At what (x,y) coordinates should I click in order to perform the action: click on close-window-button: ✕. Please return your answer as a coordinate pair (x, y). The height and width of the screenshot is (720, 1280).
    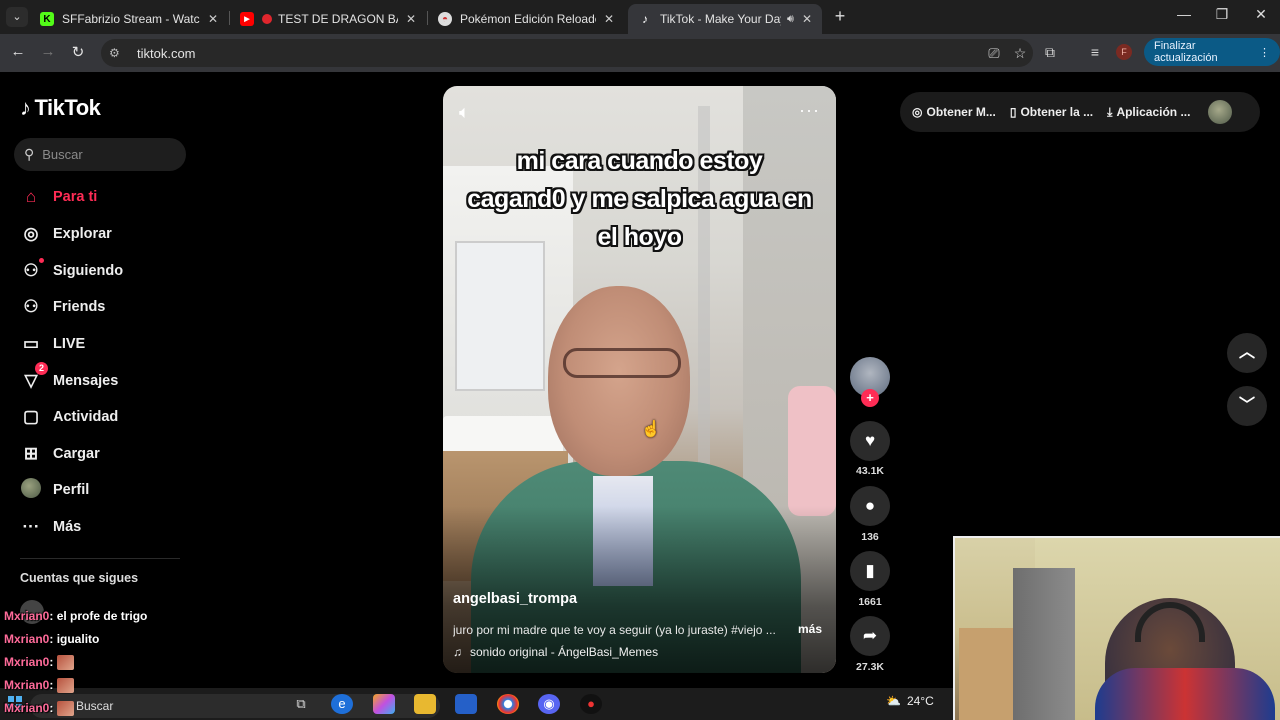
    Looking at the image, I should click on (1261, 14).